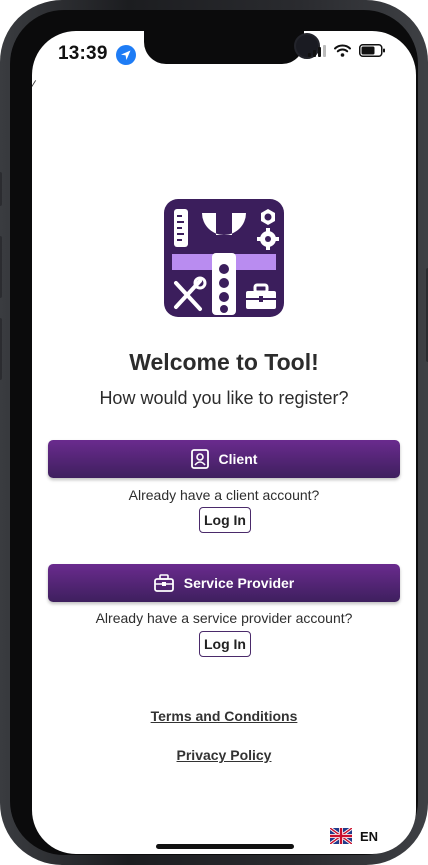  Describe the element at coordinates (369, 836) in the screenshot. I see `language-code: EN` at that location.